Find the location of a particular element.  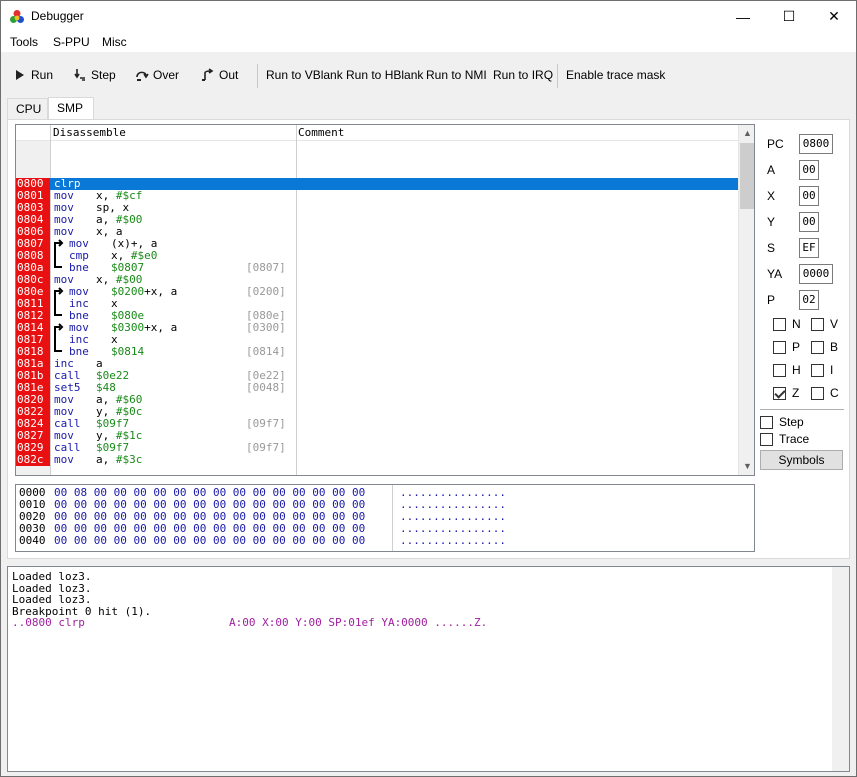

app-icon is located at coordinates (17, 16).